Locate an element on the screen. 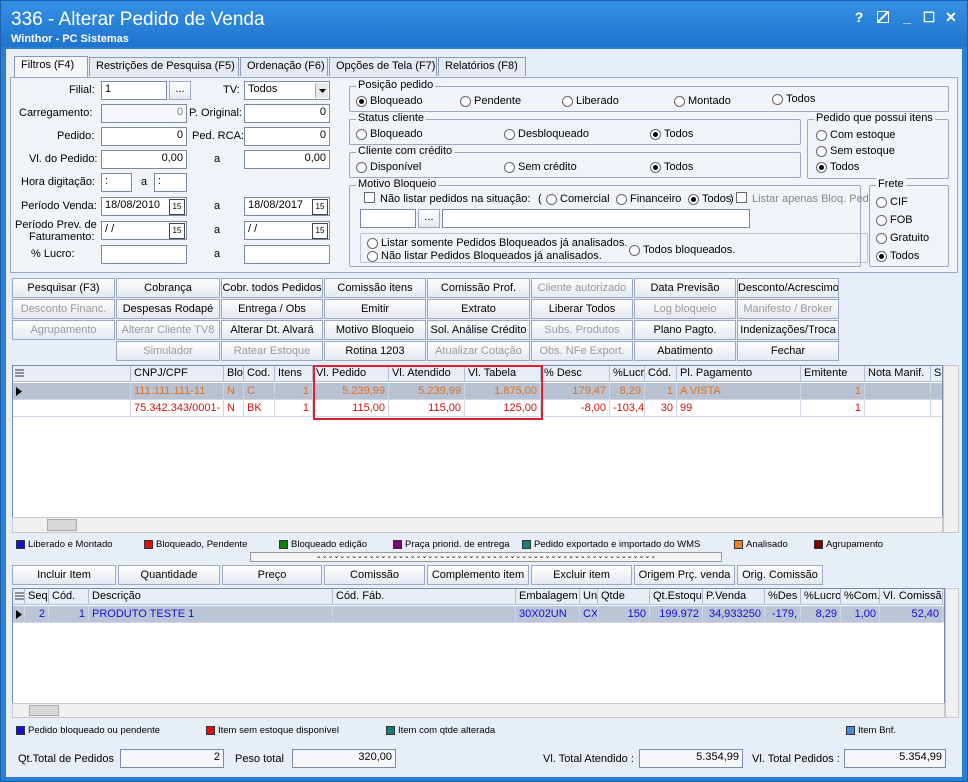  items-vscroll is located at coordinates (952, 653).